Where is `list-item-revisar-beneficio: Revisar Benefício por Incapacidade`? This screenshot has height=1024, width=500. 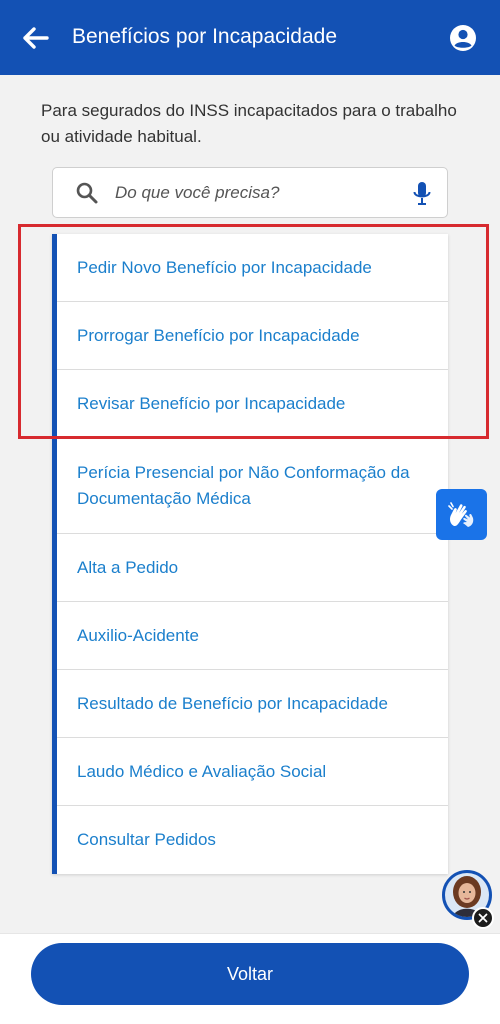 list-item-revisar-beneficio: Revisar Benefício por Incapacidade is located at coordinates (252, 404).